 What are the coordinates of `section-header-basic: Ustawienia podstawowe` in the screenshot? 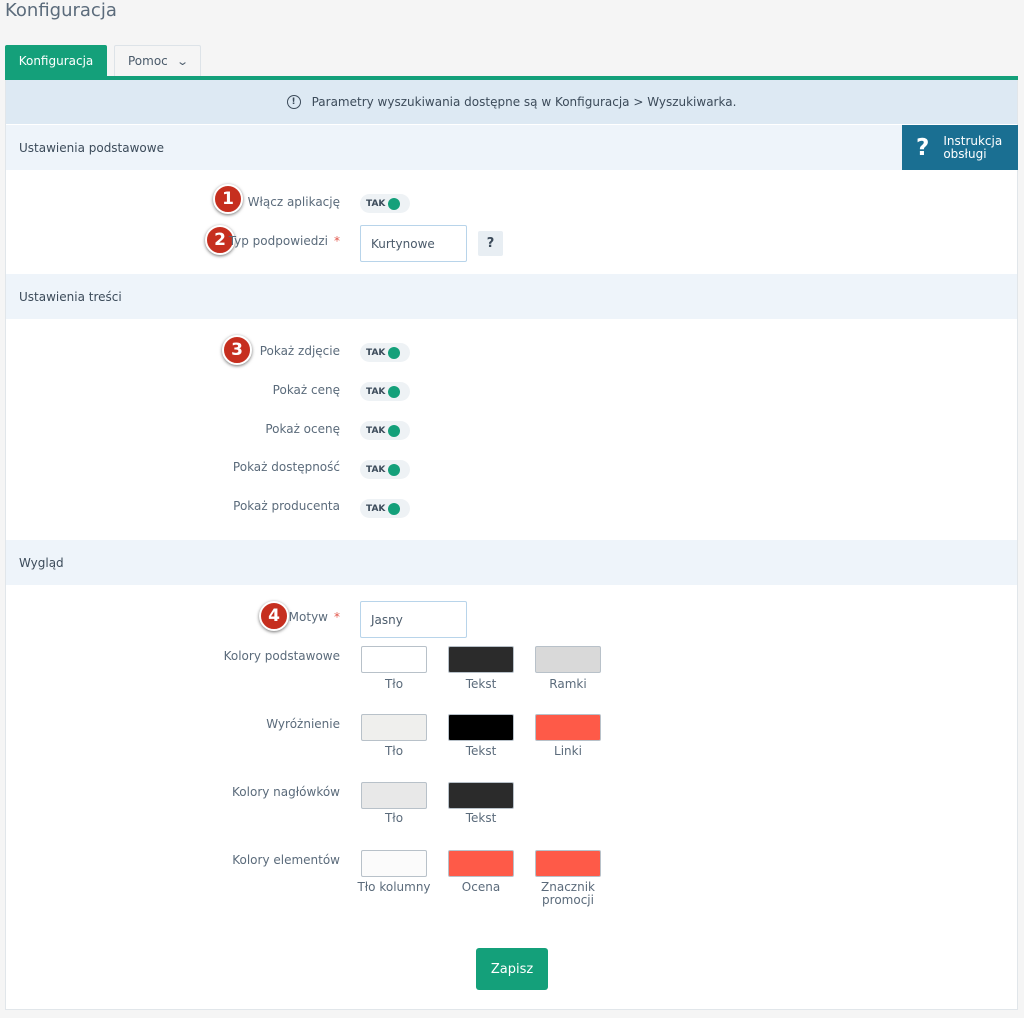 It's located at (511, 147).